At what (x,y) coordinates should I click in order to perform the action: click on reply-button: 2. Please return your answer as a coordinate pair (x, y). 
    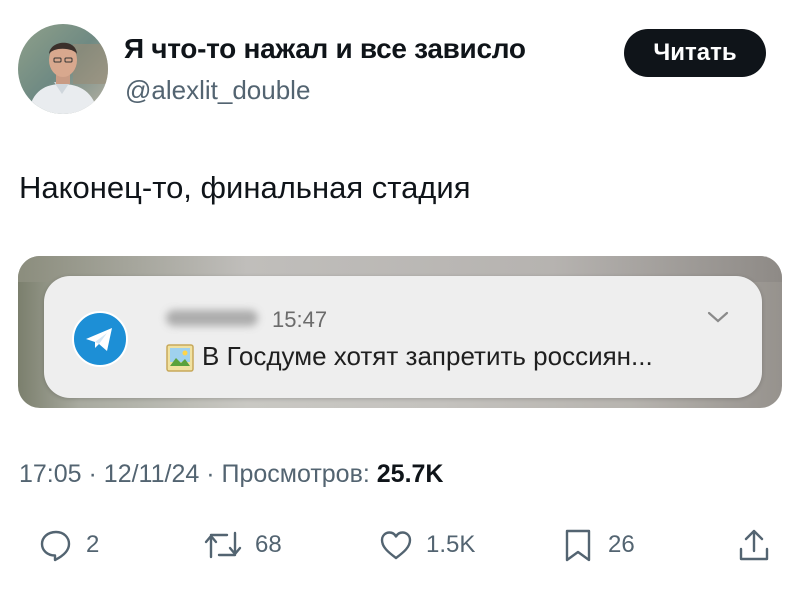
    Looking at the image, I should click on (68, 545).